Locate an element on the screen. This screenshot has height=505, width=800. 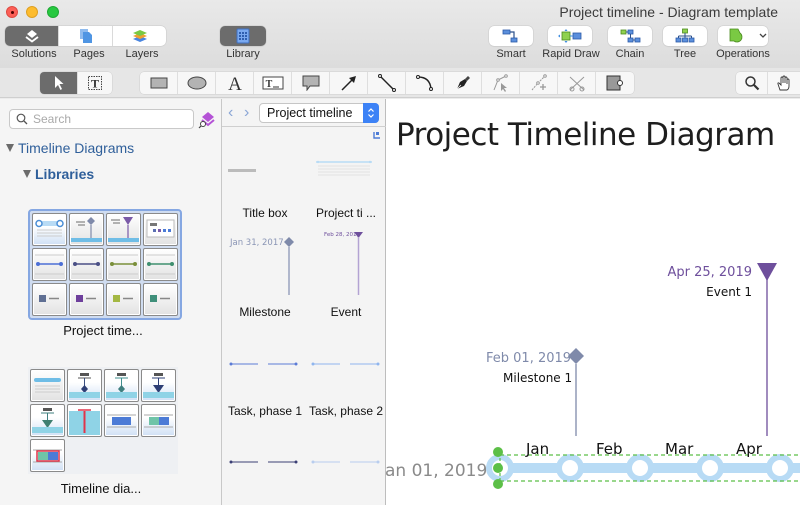
text-select-tool: T is located at coordinates (95, 83).